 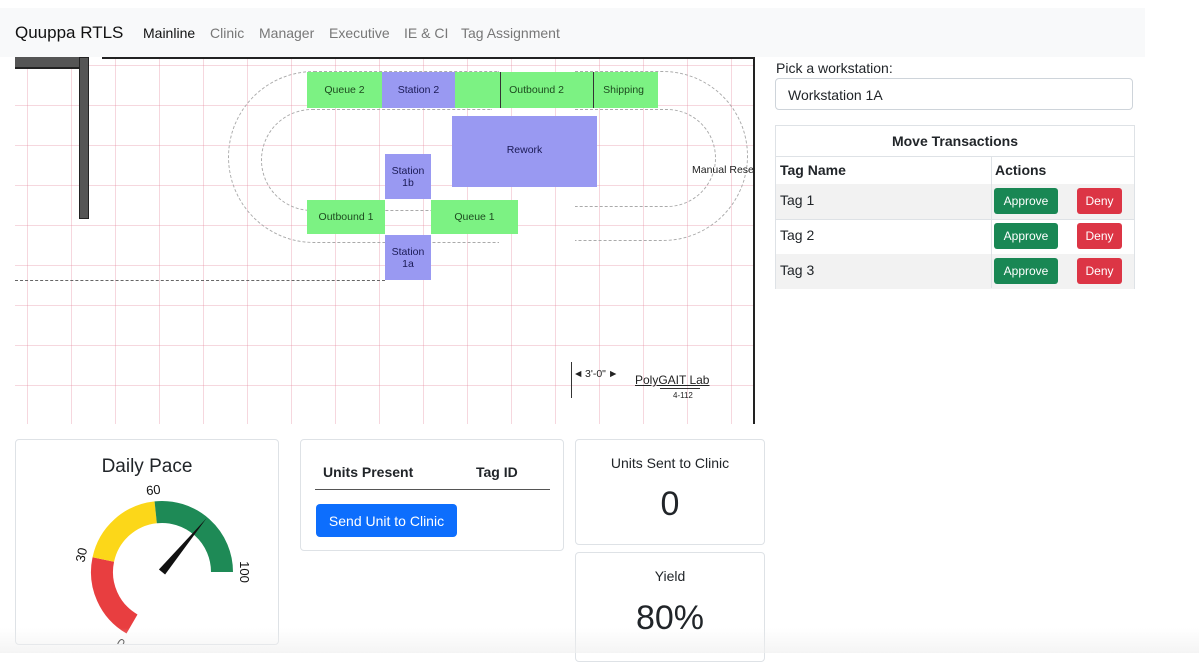 I want to click on zone-rework: Rework, so click(x=524, y=151).